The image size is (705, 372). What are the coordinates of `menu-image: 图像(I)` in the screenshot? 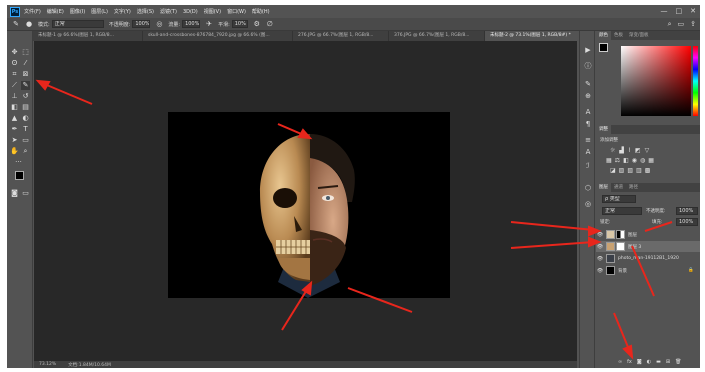 It's located at (77, 11).